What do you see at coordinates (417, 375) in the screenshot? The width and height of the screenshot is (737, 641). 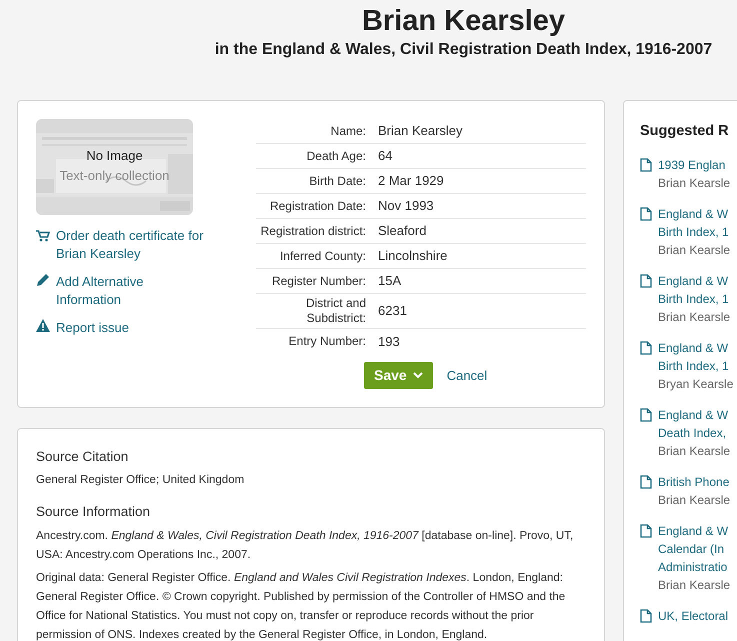 I see `chevron-down-icon` at bounding box center [417, 375].